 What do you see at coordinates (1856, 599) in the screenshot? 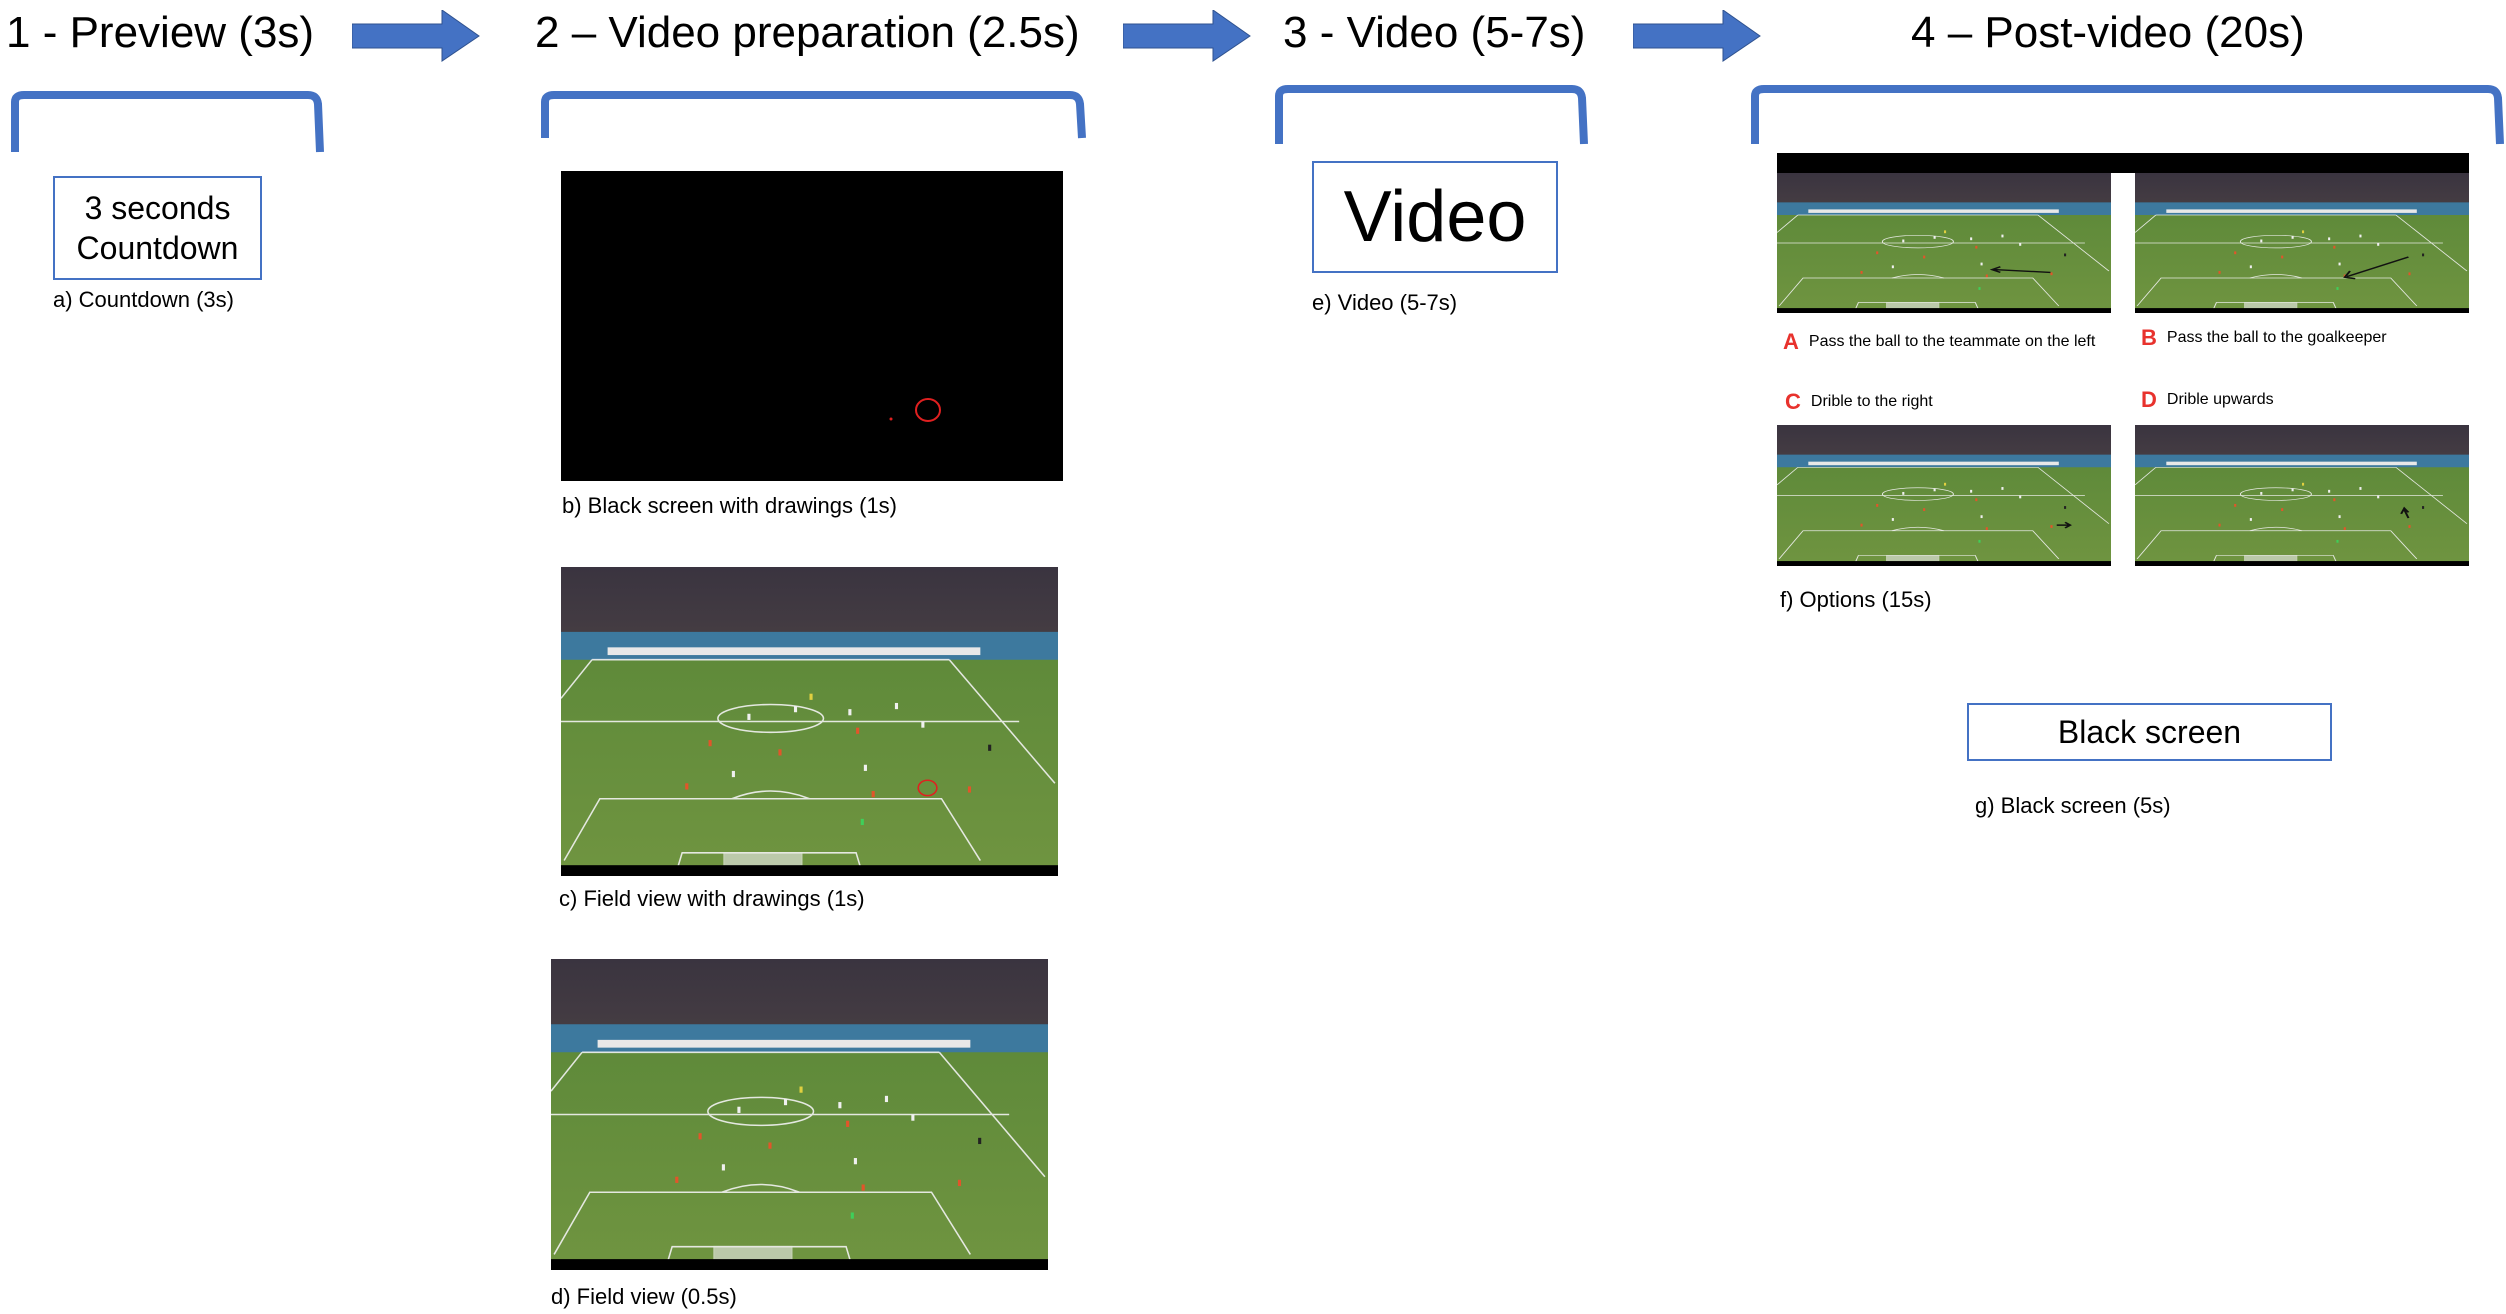
I see `options-caption: f) Options (15s)` at bounding box center [1856, 599].